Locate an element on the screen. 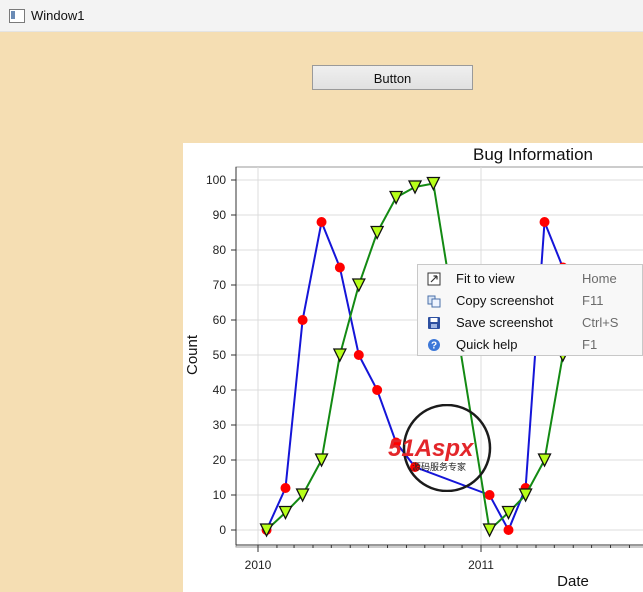  save-icon is located at coordinates (434, 323).